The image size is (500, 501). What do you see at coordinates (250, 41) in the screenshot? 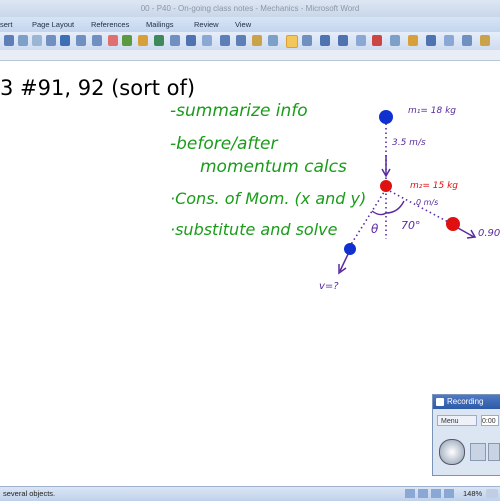
I see `quick-toolbar` at bounding box center [250, 41].